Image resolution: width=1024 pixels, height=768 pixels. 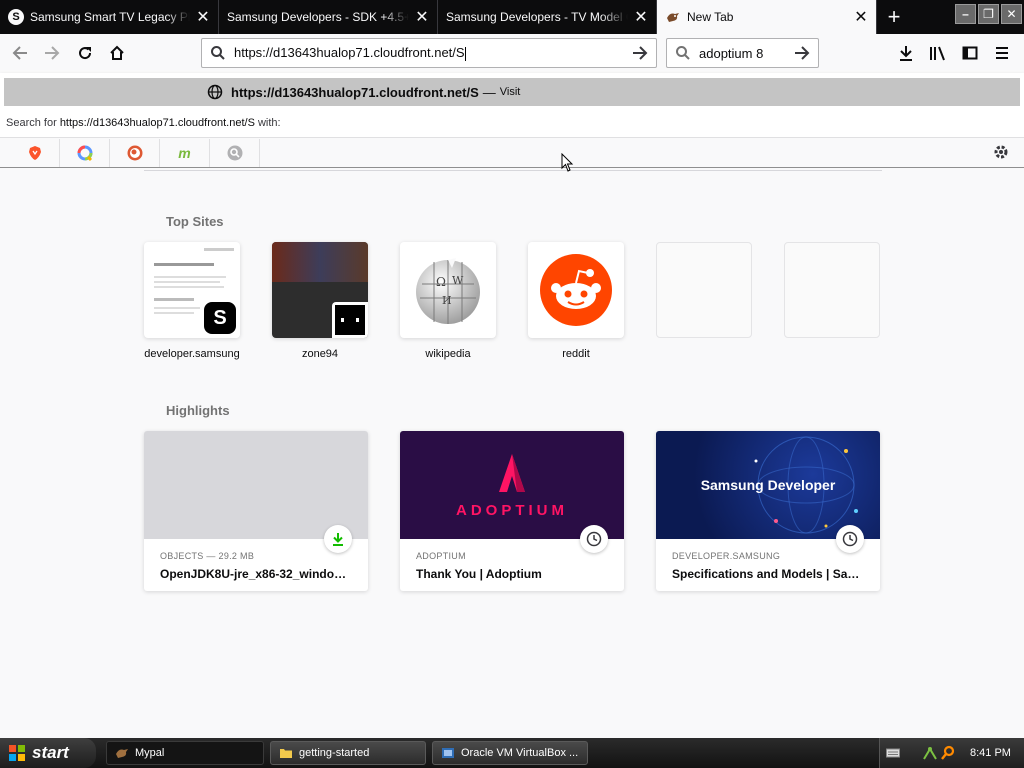 I want to click on highlight-card-adoptium: ADOPTIUM ADOPTIUM Thank You | Adoptium, so click(x=512, y=511).